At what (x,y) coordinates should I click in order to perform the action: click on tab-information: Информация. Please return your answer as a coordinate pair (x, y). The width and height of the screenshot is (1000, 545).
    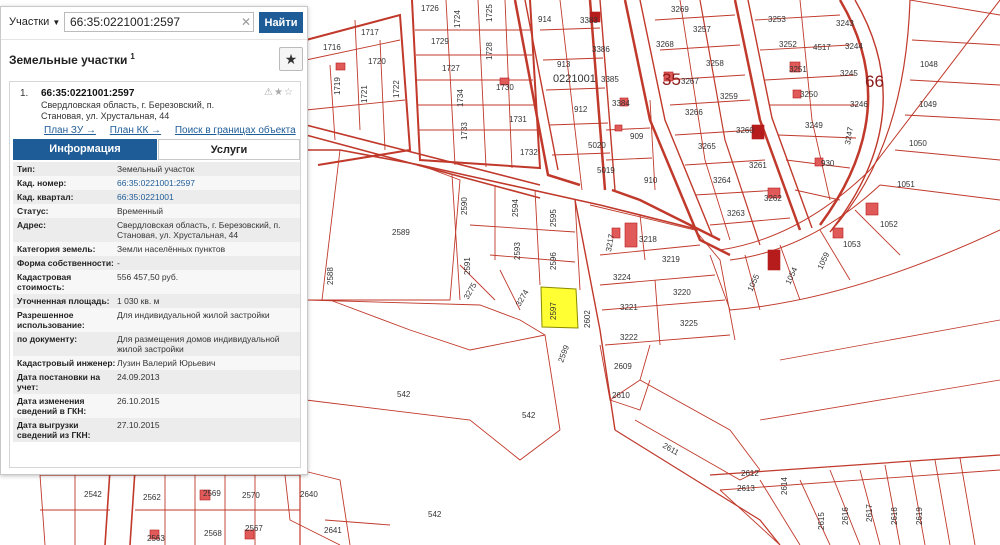
    Looking at the image, I should click on (85, 149).